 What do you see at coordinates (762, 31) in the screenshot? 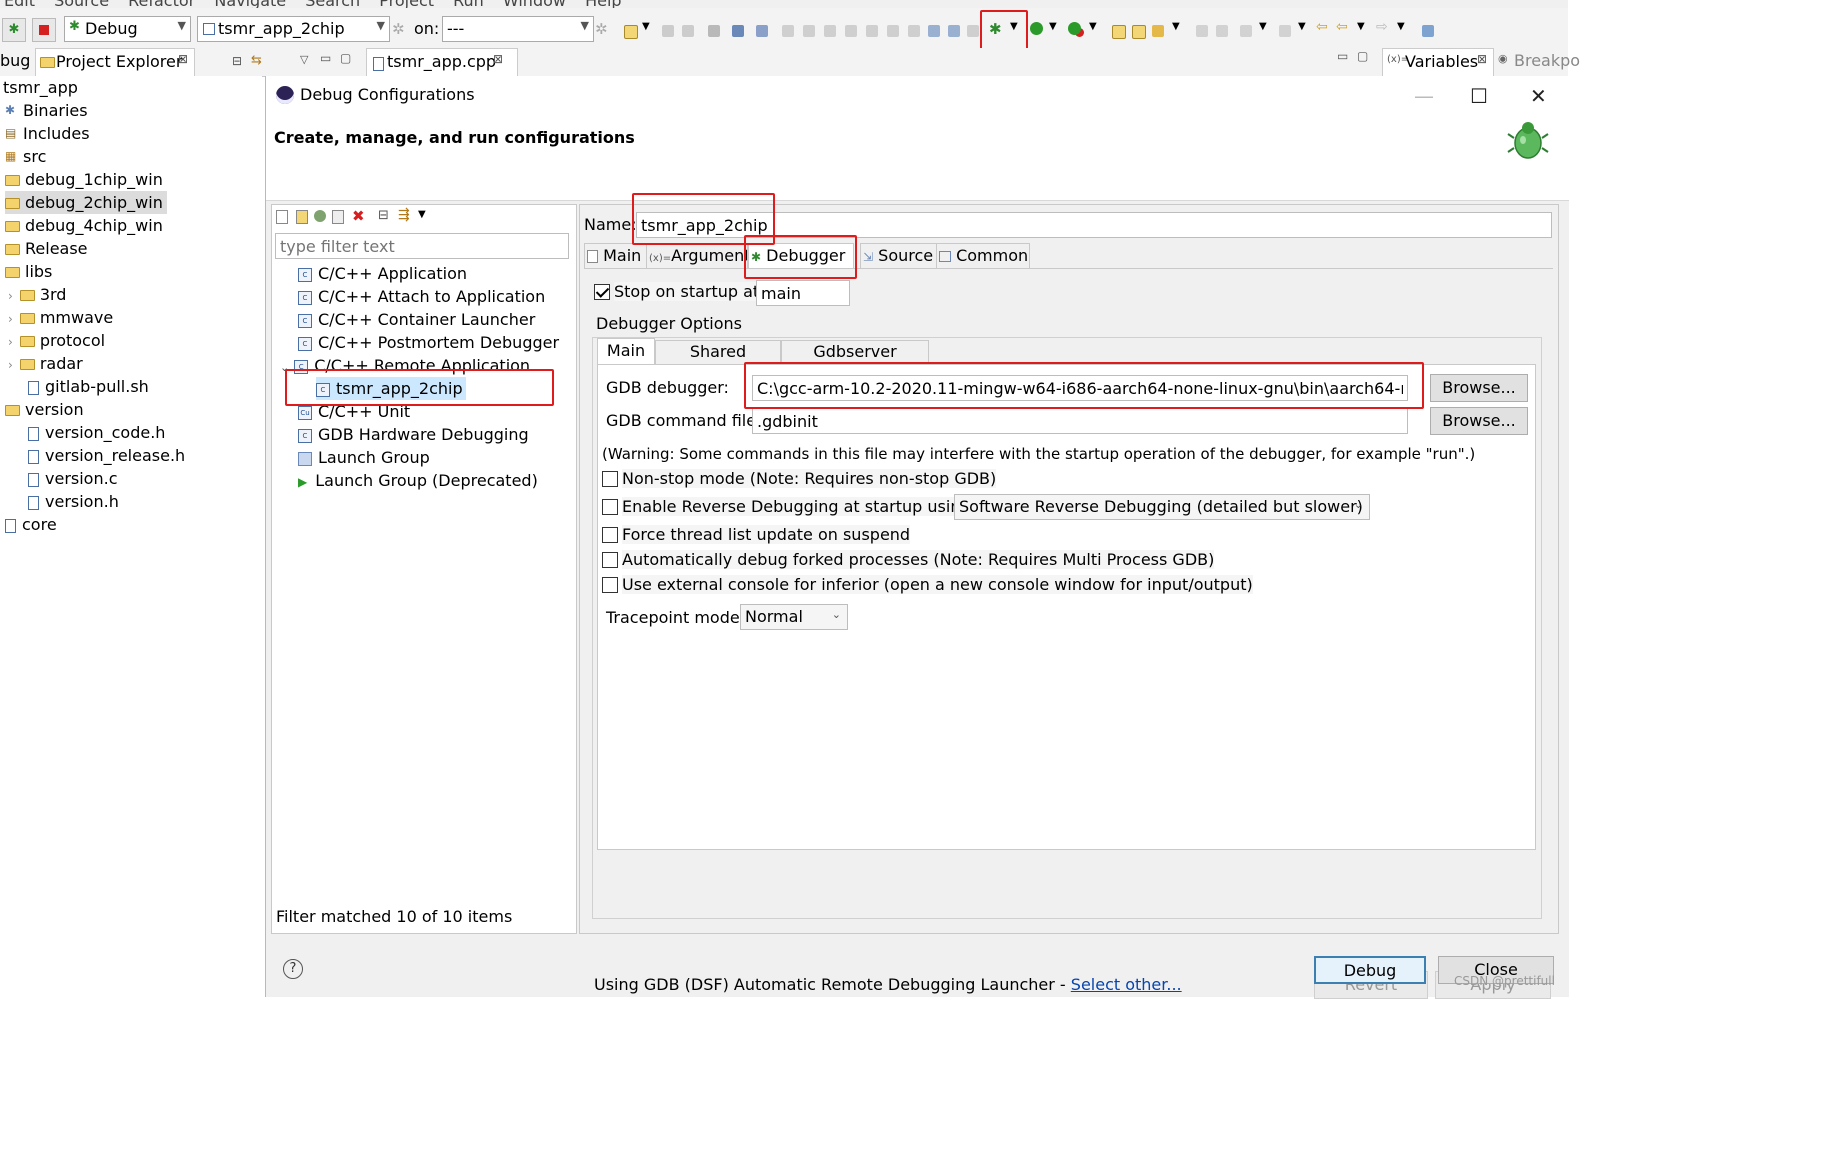
I see `skip-breakpoints-icon` at bounding box center [762, 31].